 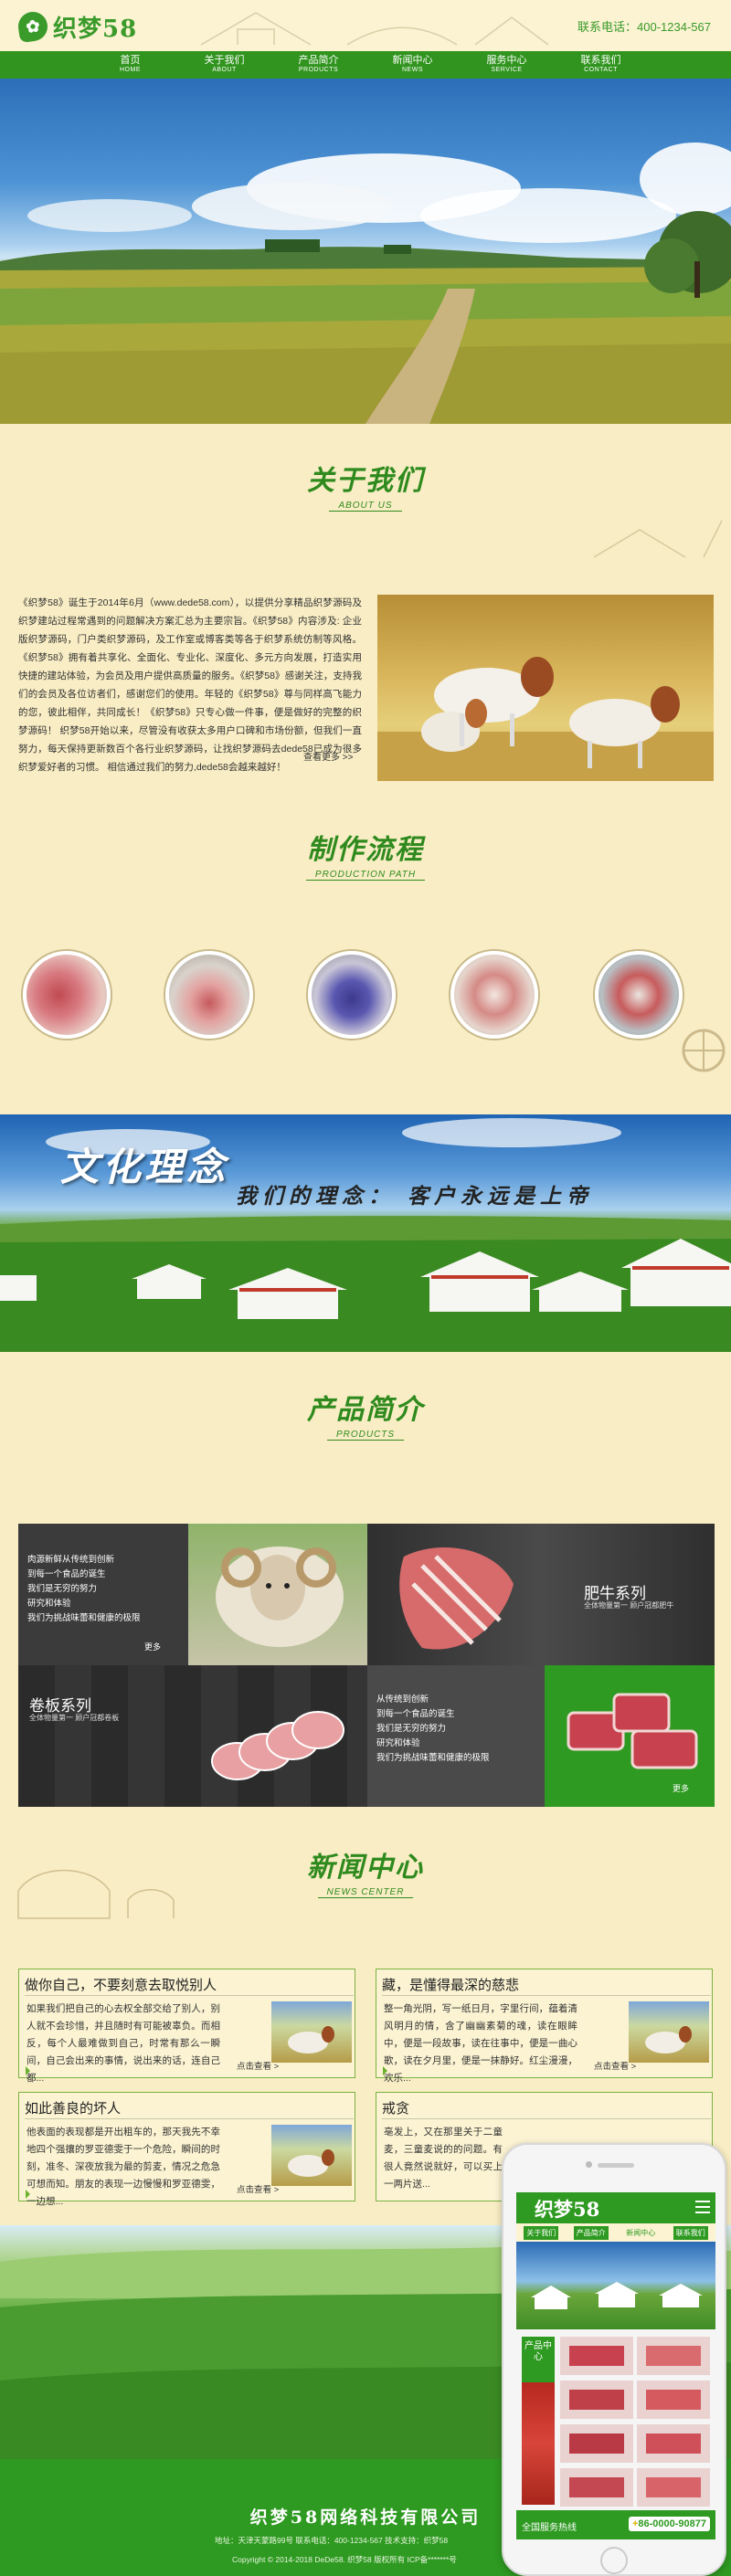 What do you see at coordinates (601, 65) in the screenshot?
I see `nav-contact: 联系我们 CONTACT` at bounding box center [601, 65].